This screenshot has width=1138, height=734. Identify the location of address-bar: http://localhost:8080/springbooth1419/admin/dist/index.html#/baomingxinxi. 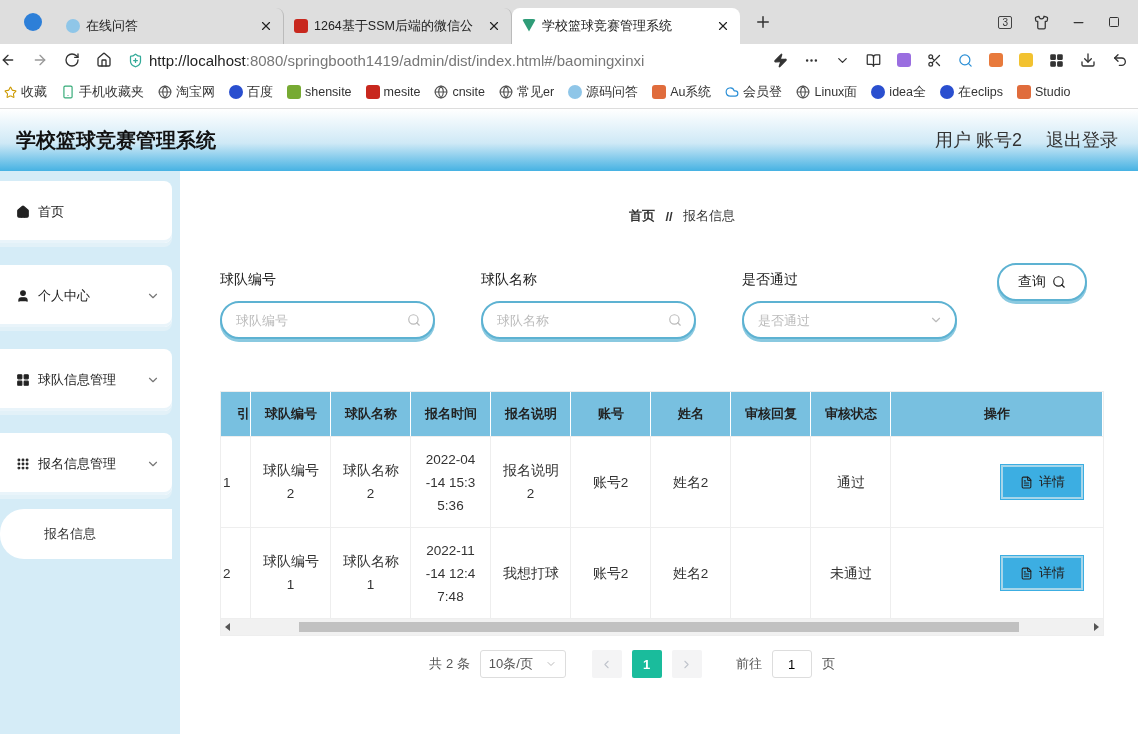
(442, 60).